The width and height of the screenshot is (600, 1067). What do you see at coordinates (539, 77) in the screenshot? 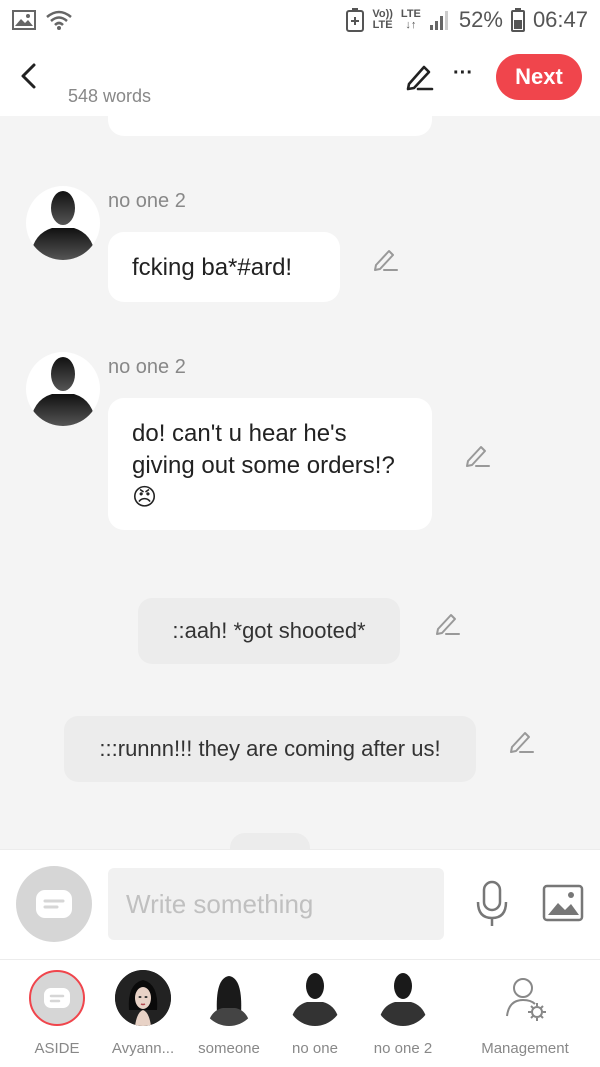
I see `next-button: Next` at bounding box center [539, 77].